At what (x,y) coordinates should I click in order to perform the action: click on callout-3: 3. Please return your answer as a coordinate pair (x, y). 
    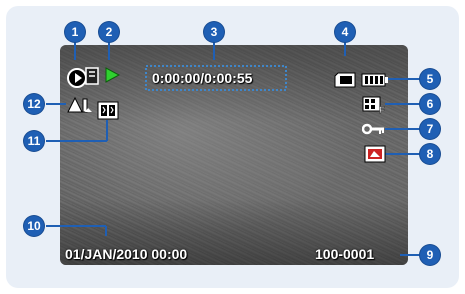
    Looking at the image, I should click on (214, 32).